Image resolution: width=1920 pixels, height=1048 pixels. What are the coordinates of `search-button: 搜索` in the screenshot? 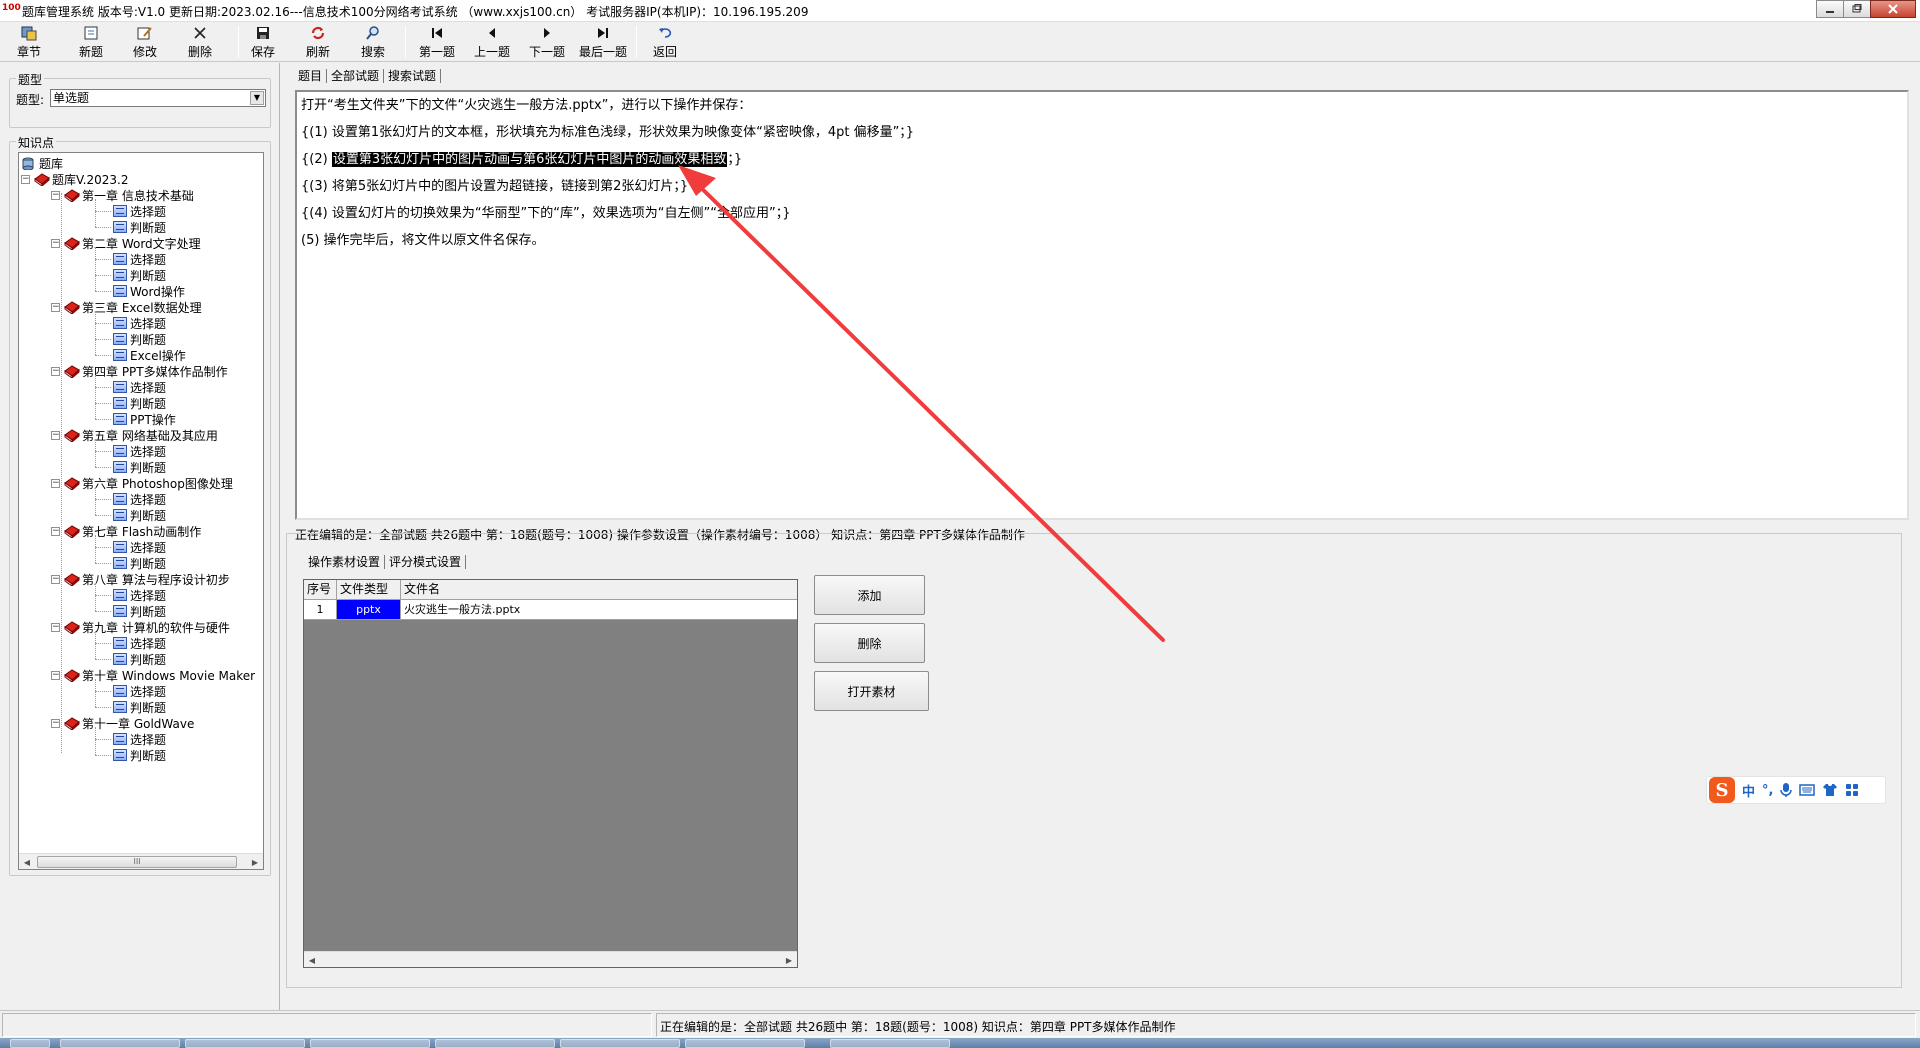 It's located at (373, 42).